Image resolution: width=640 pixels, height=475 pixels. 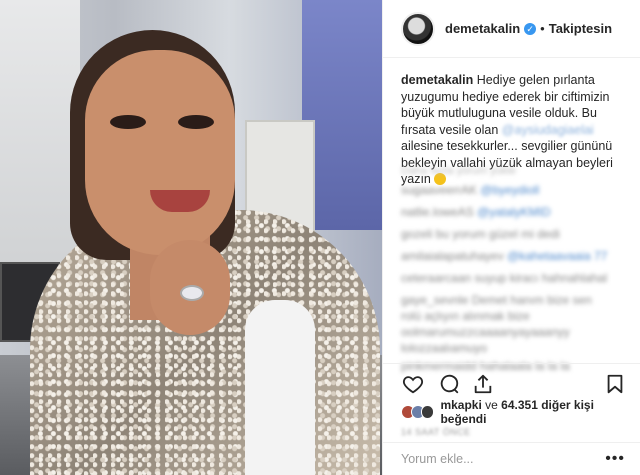 I want to click on comment-item: rolü açlıyın alınmak bize, so click(x=513, y=317).